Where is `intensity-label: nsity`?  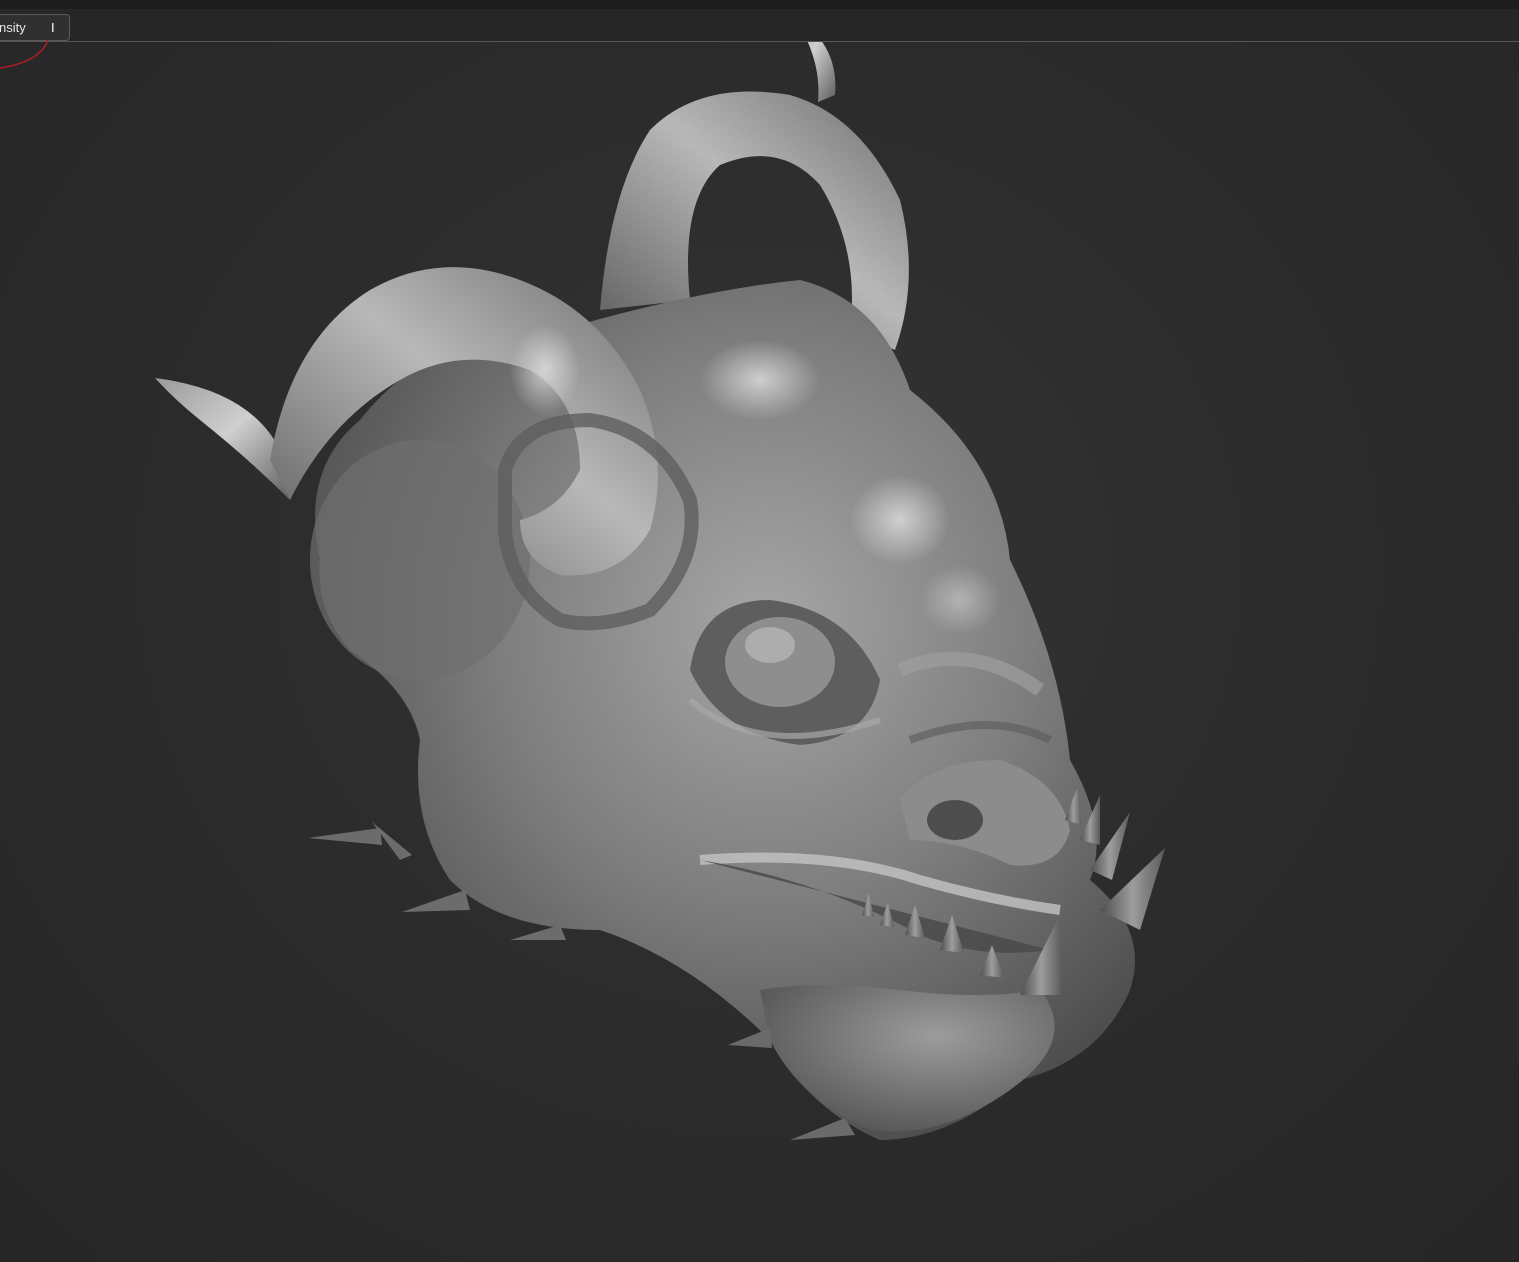
intensity-label: nsity is located at coordinates (13, 27).